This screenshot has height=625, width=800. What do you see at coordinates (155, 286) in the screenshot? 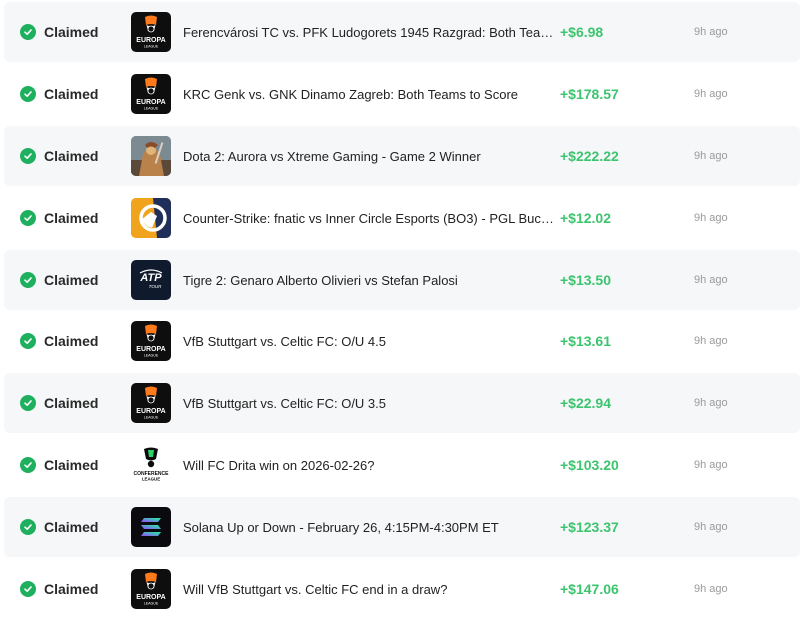
I see `atp-line2: TOUR` at bounding box center [155, 286].